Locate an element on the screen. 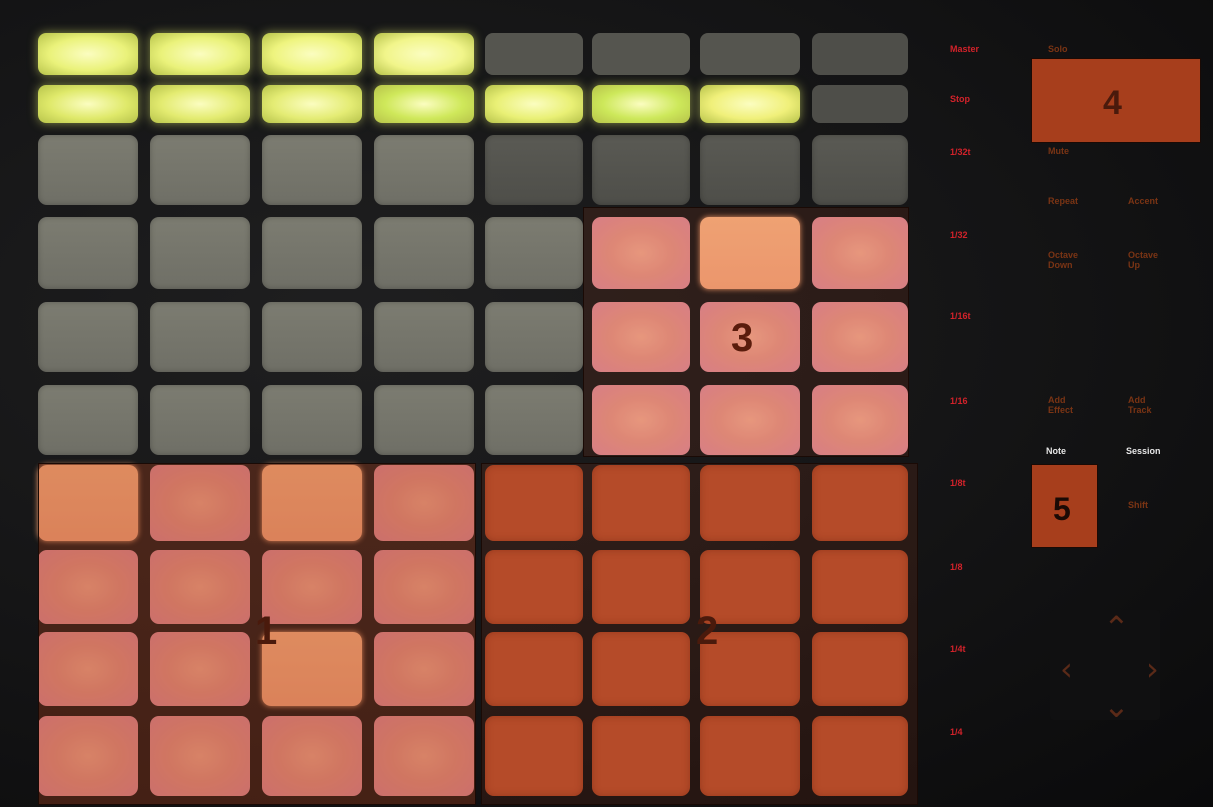  pad-r3-c2 is located at coordinates (200, 337).